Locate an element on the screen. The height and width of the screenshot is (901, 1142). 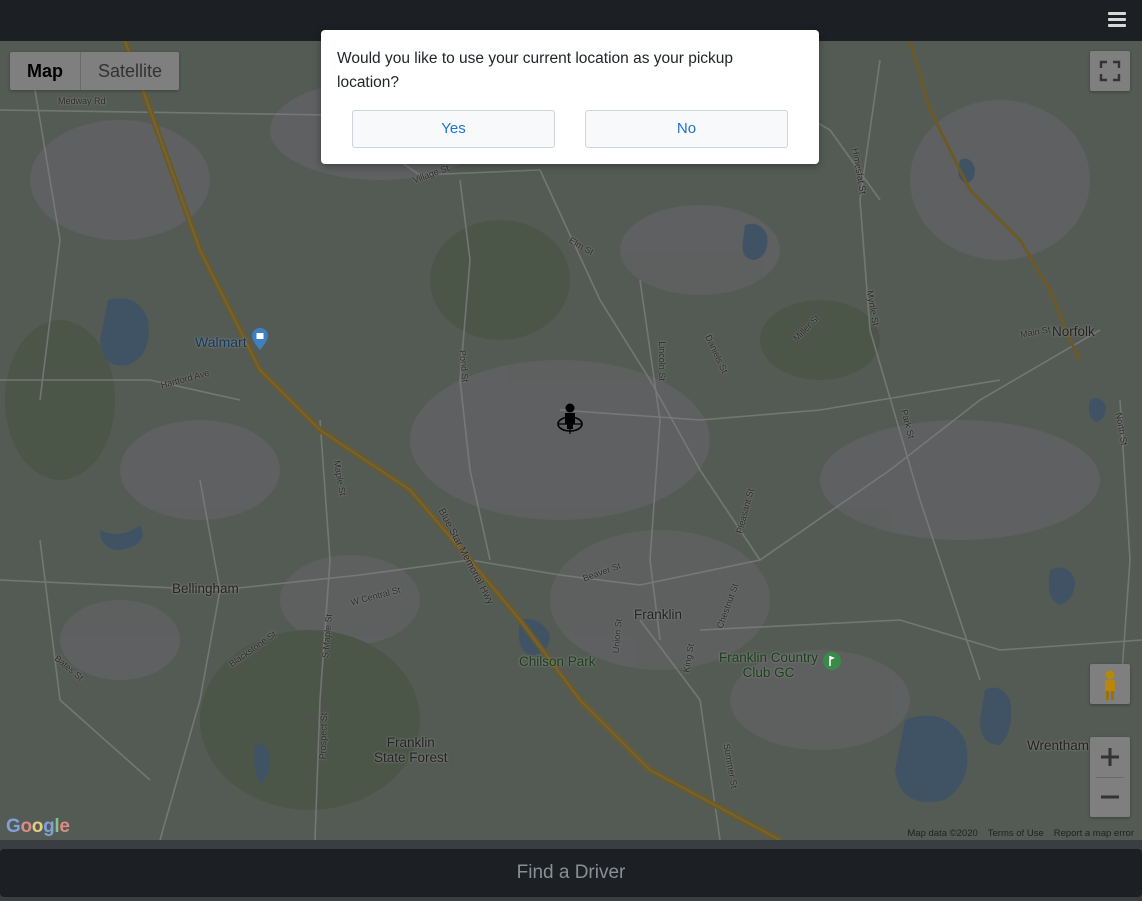
plus-icon is located at coordinates (1110, 757).